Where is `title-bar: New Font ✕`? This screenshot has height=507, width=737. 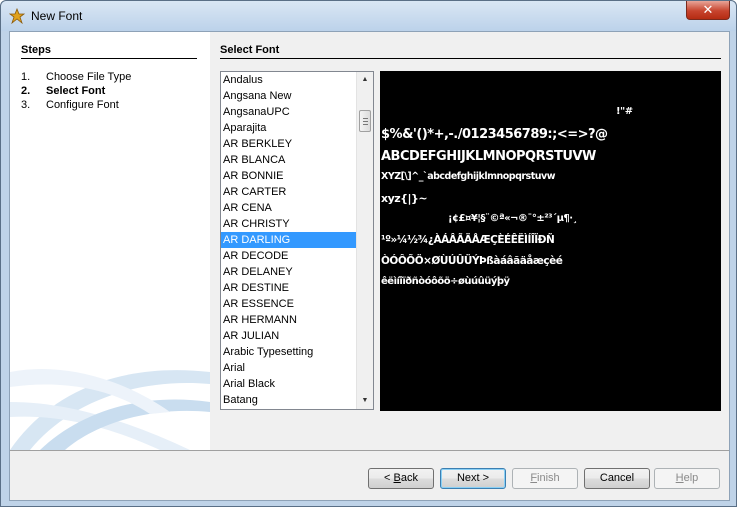 title-bar: New Font ✕ is located at coordinates (368, 16).